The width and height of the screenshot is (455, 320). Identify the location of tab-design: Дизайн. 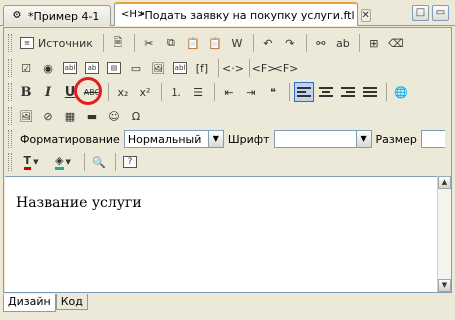
(29, 303).